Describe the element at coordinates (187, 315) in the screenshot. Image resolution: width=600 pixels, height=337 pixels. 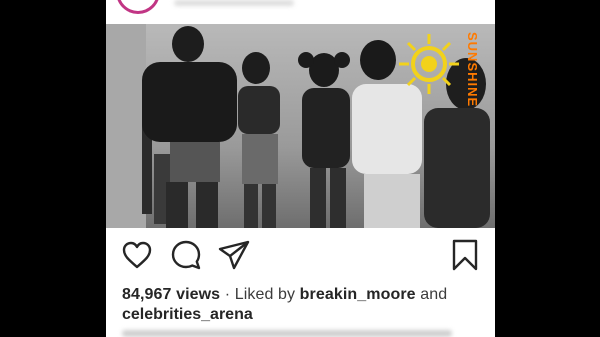
I see `second-liker-link: celebrities_arena` at that location.